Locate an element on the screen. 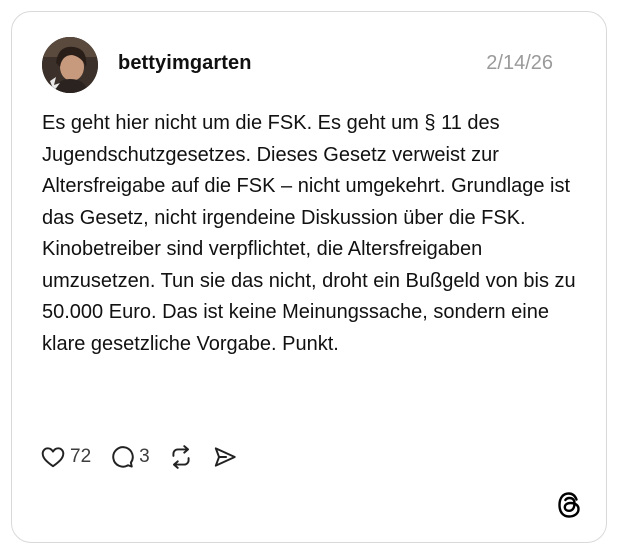 This screenshot has height=556, width=620. avatar-image is located at coordinates (70, 65).